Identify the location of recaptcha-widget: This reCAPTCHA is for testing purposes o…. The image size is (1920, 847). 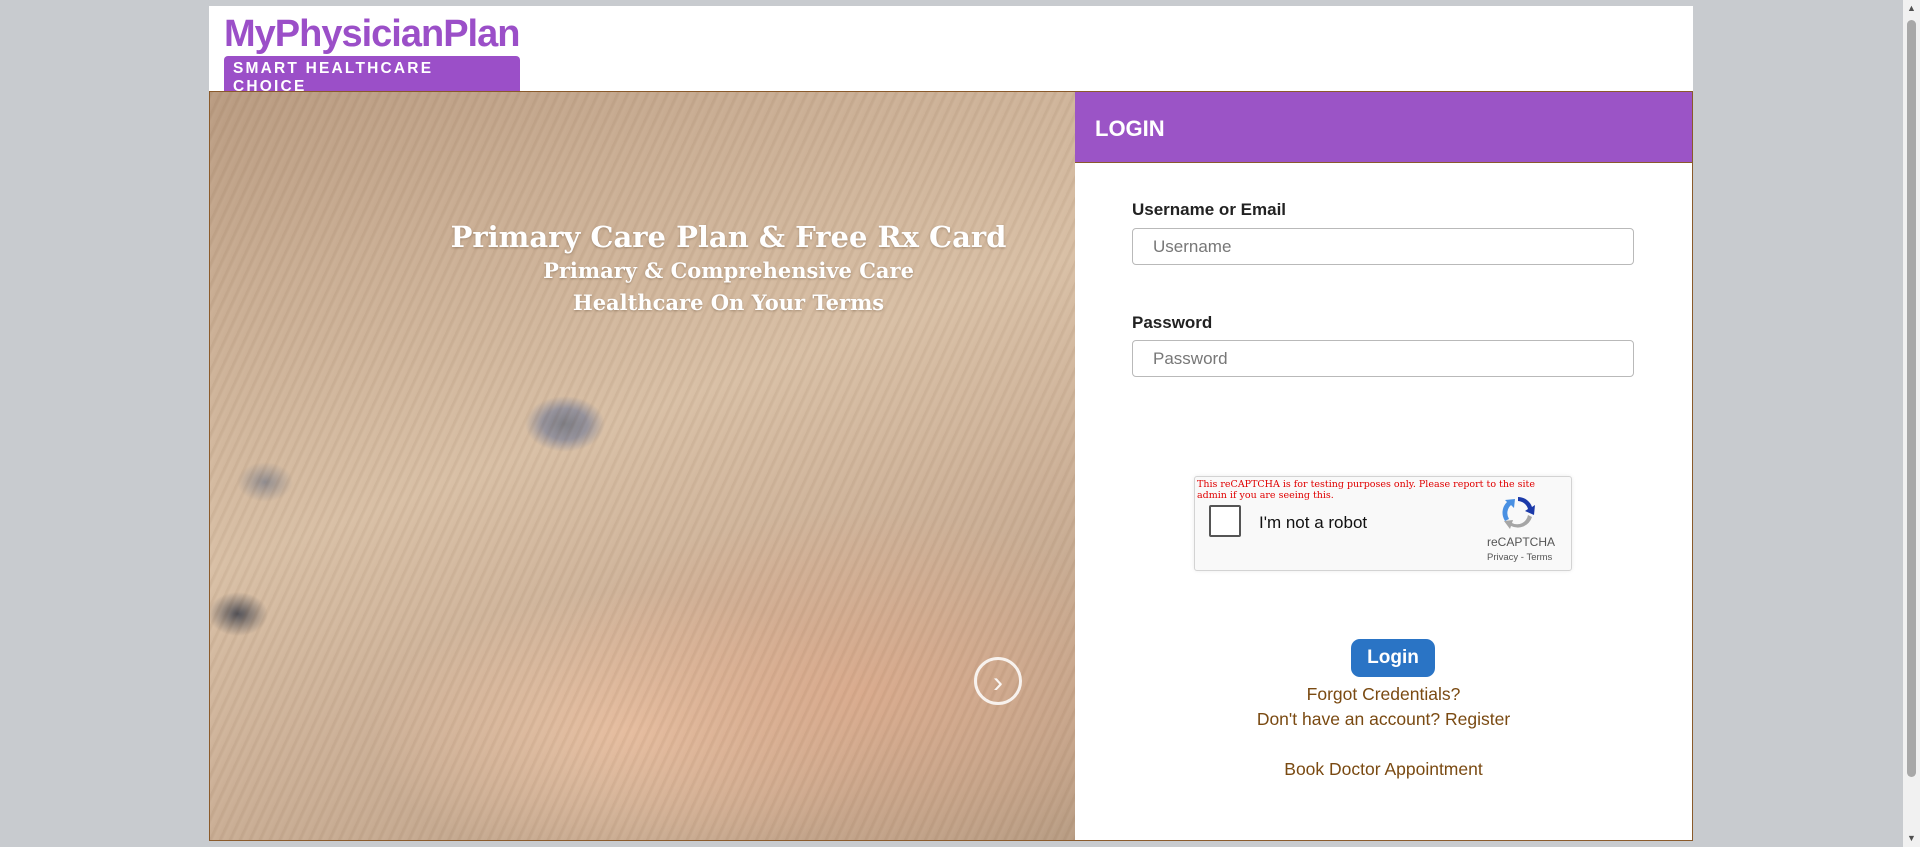
(1383, 523).